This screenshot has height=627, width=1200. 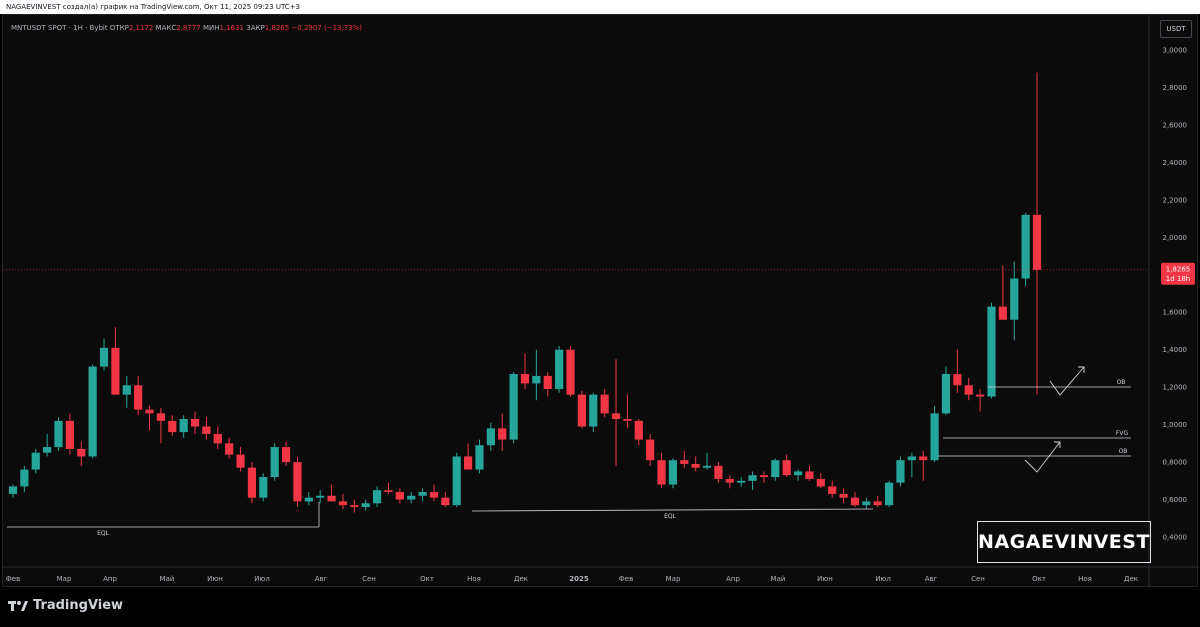 I want to click on projection-arrow-lower, so click(x=1042, y=457).